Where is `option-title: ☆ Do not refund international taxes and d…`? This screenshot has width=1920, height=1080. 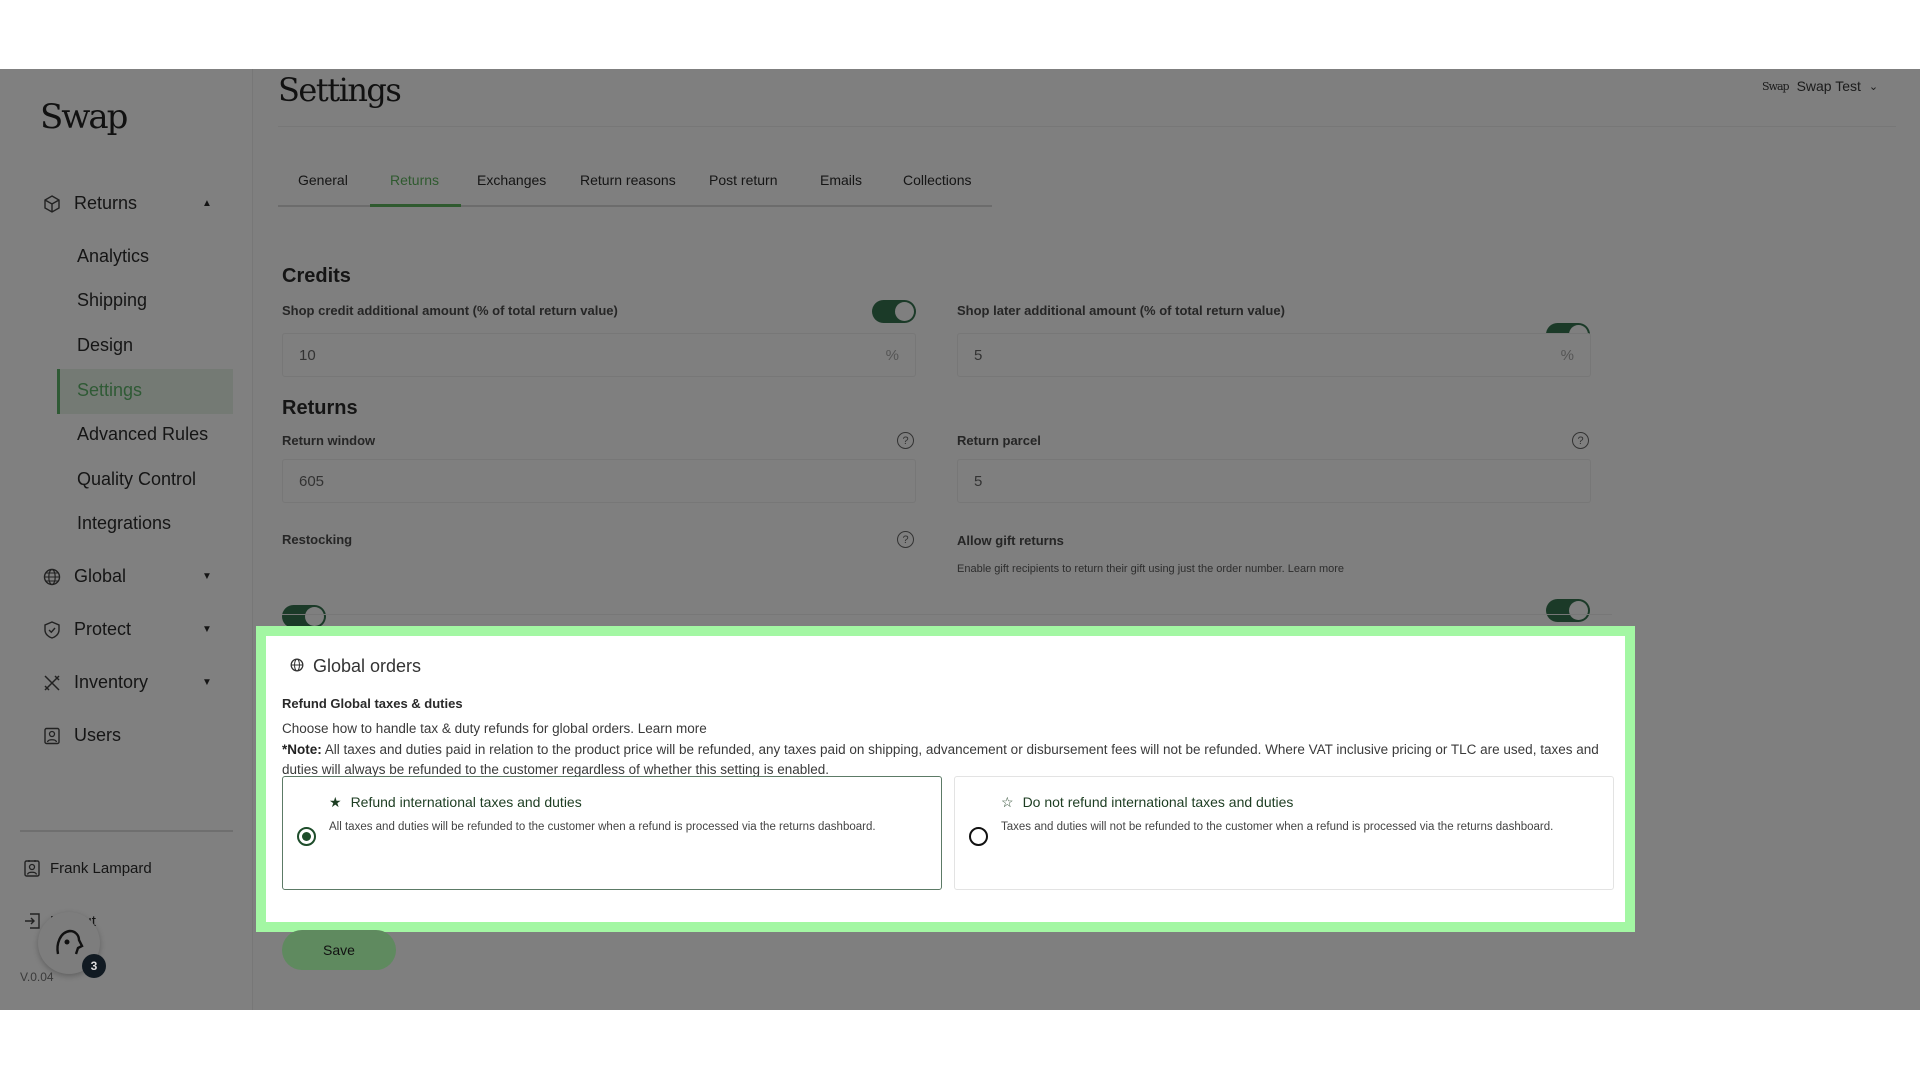
option-title: ☆ Do not refund international taxes and d… is located at coordinates (1147, 802).